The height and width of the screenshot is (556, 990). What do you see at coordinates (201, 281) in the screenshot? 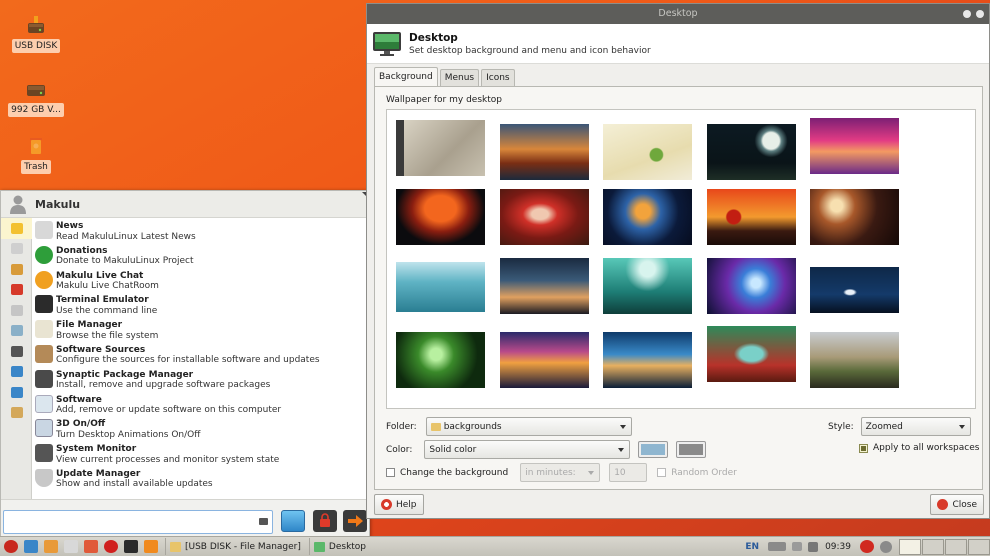
I see `menu-item-live-chat: Makulu Live Chat Makulu Live ChatRoom` at bounding box center [201, 281].